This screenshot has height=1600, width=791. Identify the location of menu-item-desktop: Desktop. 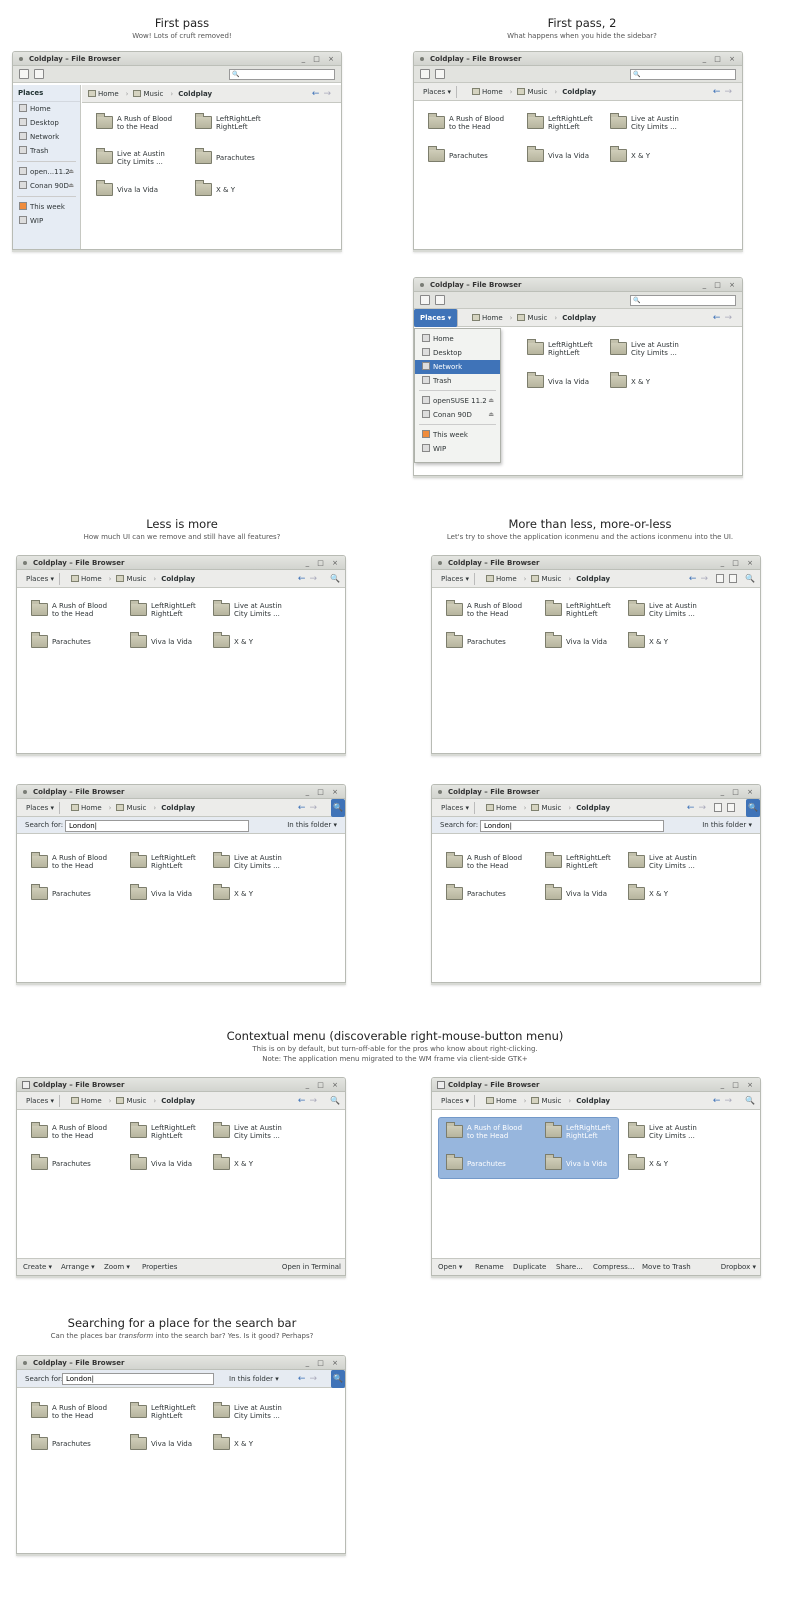
(457, 353).